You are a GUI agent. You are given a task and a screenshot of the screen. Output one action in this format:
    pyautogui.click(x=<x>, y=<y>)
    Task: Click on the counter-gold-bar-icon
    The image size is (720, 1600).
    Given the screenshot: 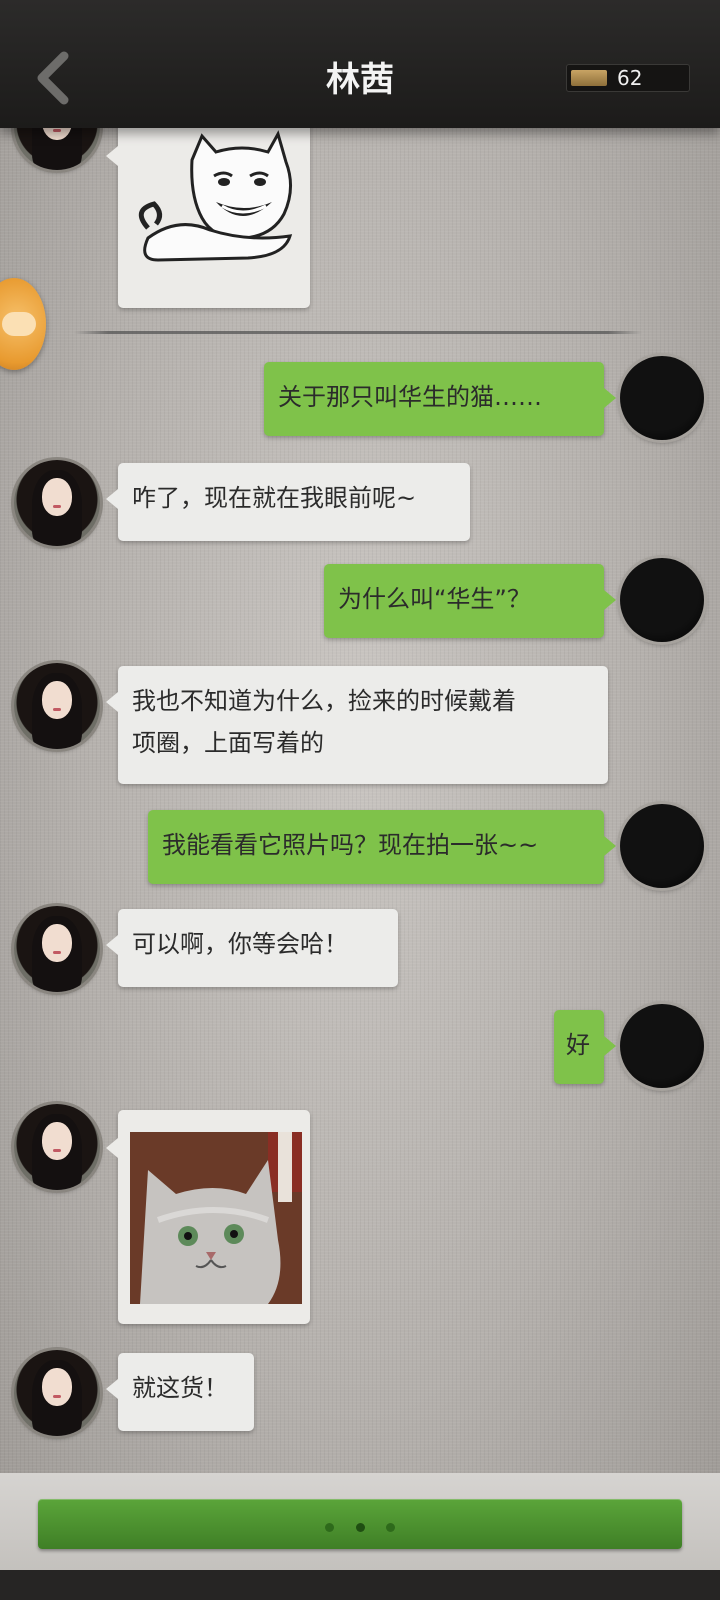 What is the action you would take?
    pyautogui.click(x=589, y=78)
    